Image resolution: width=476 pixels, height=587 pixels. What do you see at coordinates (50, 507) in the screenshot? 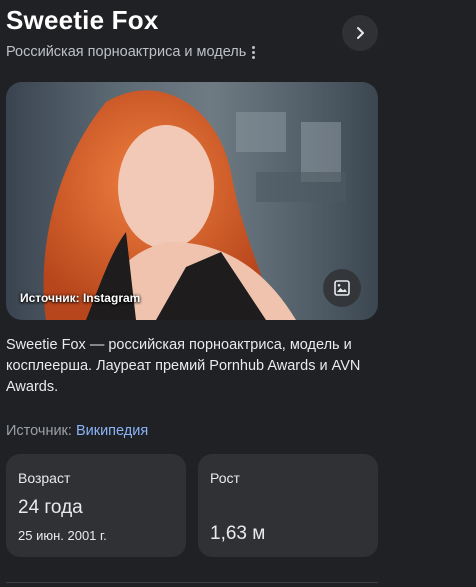
I see `fact-value-age: 24 года` at bounding box center [50, 507].